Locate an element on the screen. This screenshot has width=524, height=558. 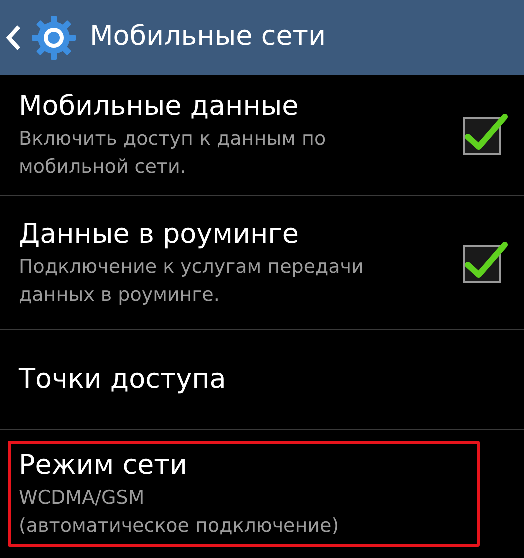
item-title: Точки доступа is located at coordinates (123, 379).